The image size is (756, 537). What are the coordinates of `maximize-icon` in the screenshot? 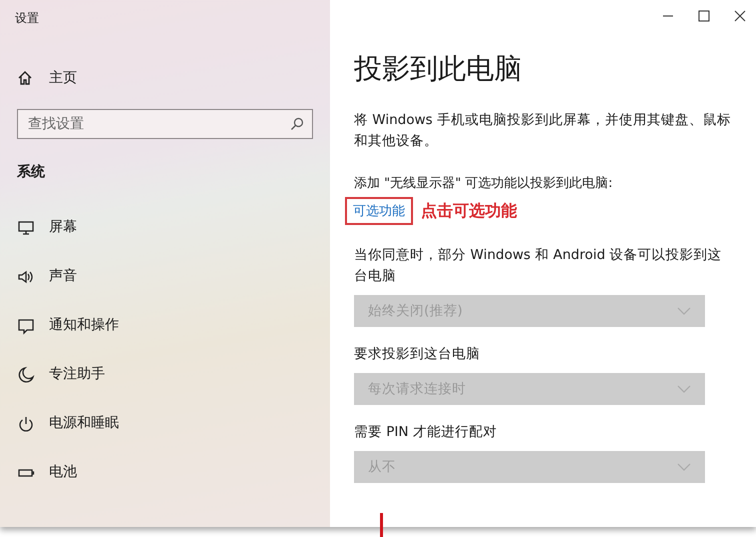 It's located at (704, 16).